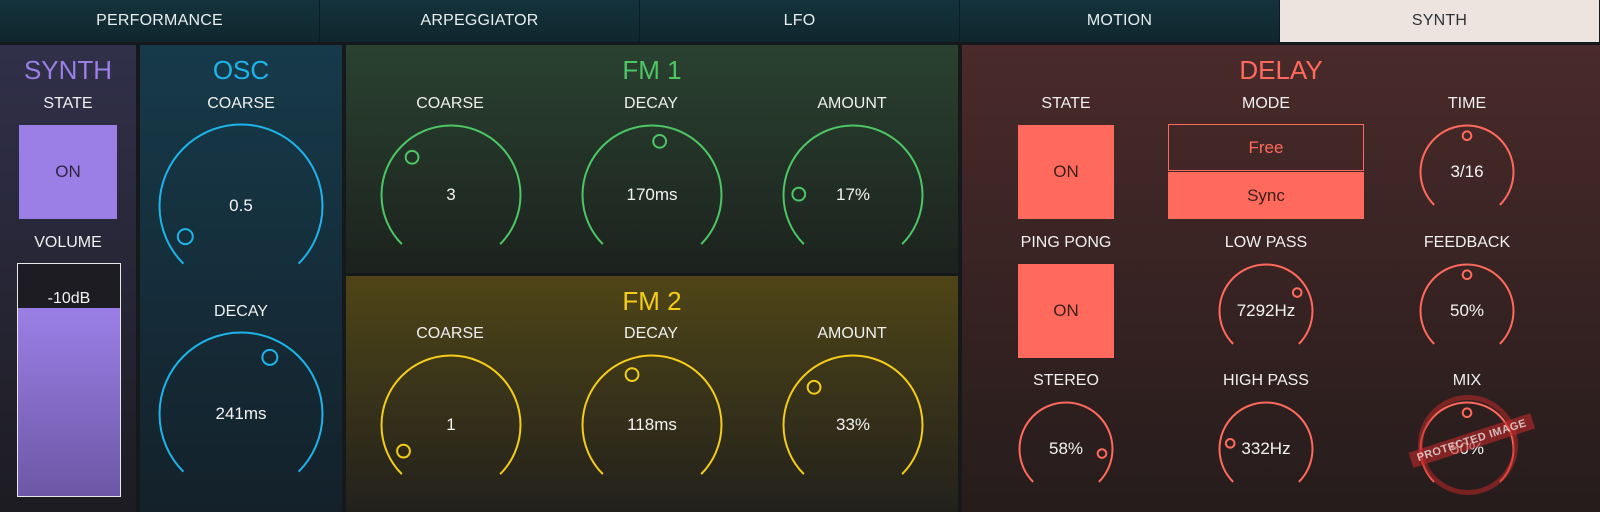 The image size is (1600, 512). What do you see at coordinates (1266, 195) in the screenshot?
I see `mode-option-sync: Sync` at bounding box center [1266, 195].